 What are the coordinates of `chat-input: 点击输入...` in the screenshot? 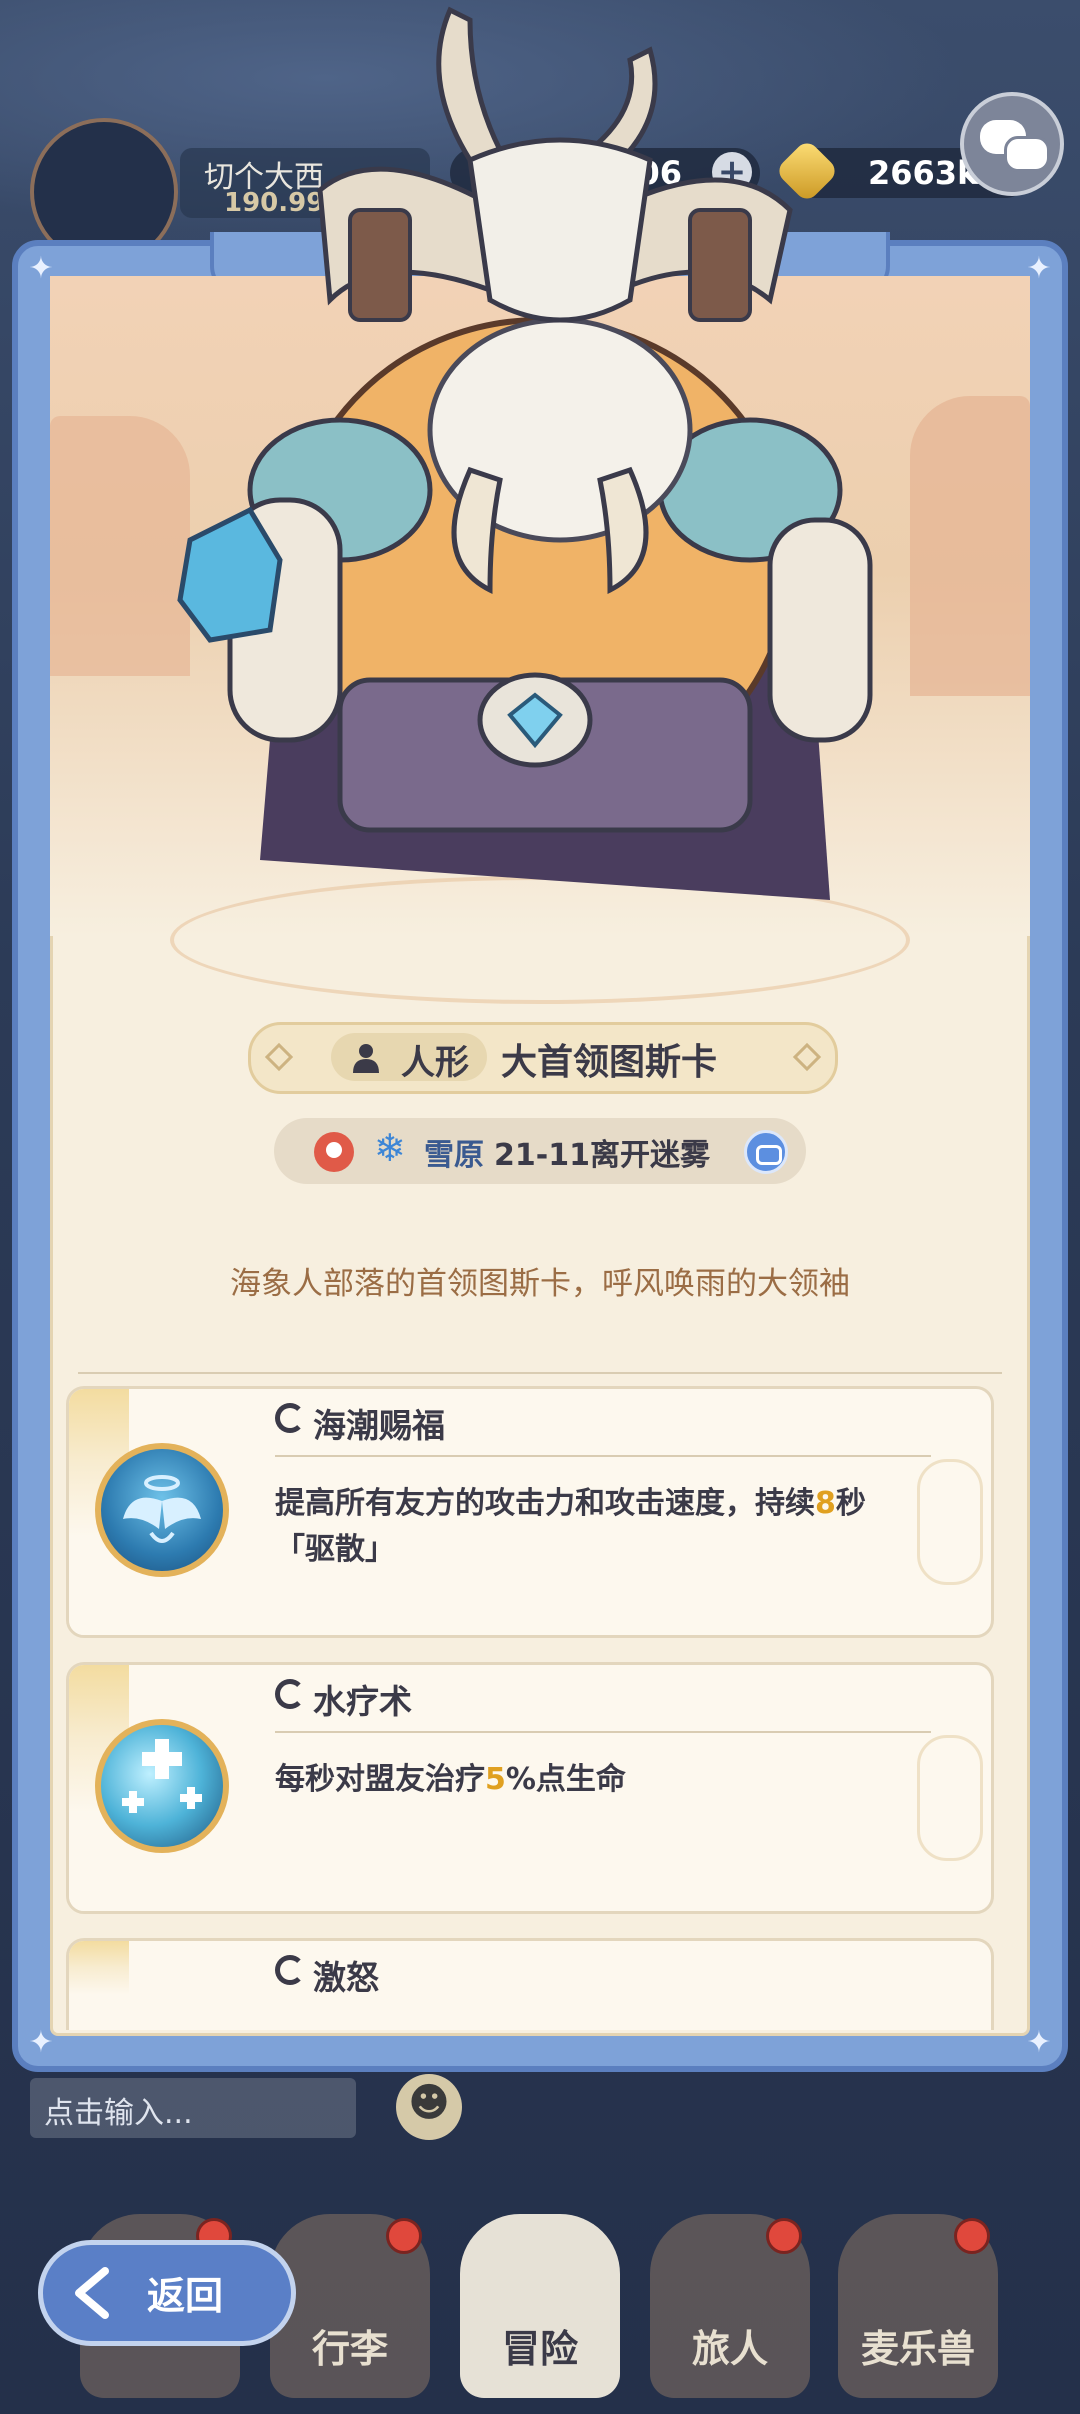 It's located at (193, 2108).